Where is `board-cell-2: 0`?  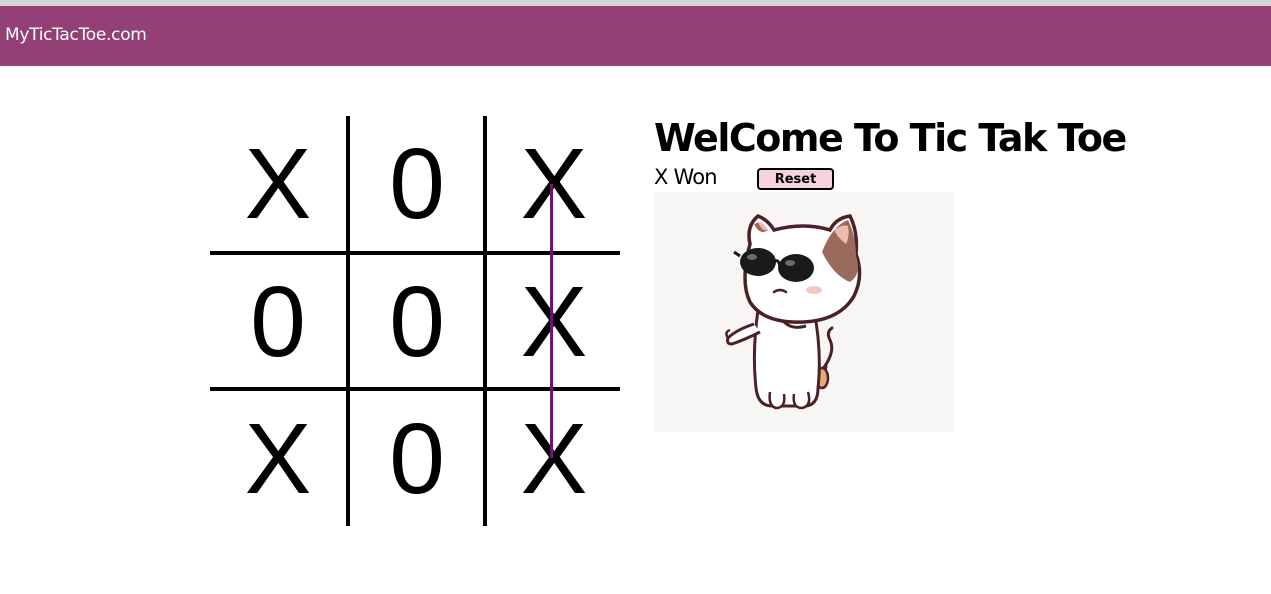
board-cell-2: 0 is located at coordinates (417, 184).